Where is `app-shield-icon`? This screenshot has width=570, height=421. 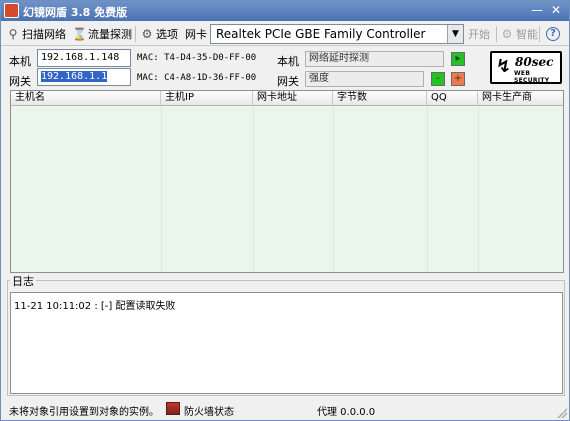 app-shield-icon is located at coordinates (11, 10).